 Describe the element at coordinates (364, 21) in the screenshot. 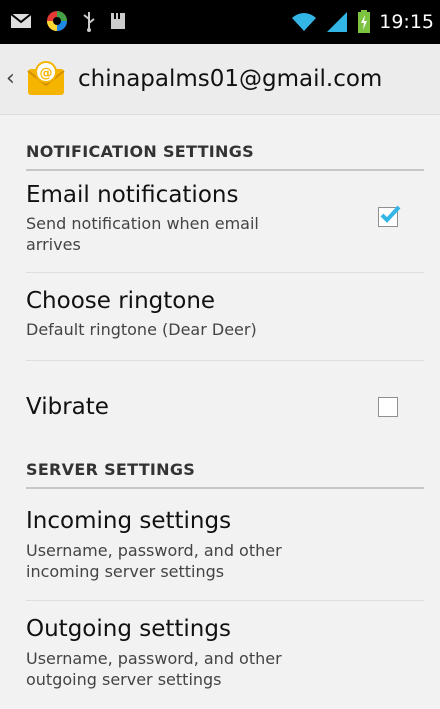

I see `battery-charging-icon` at that location.